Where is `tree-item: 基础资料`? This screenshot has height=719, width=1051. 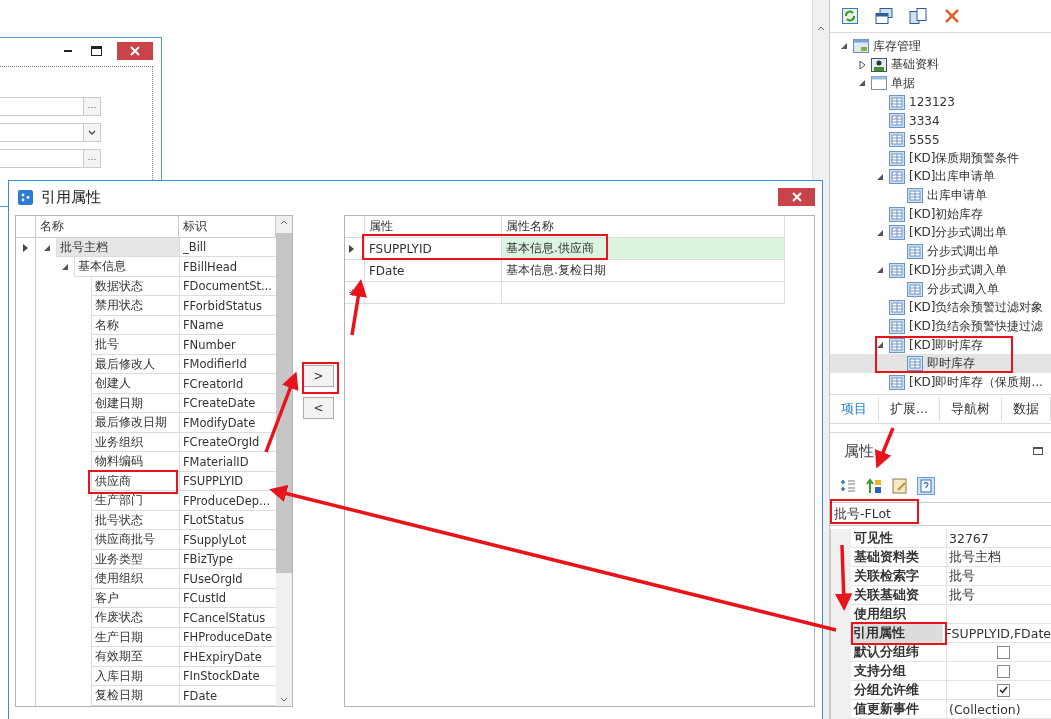
tree-item: 基础资料 is located at coordinates (940, 65).